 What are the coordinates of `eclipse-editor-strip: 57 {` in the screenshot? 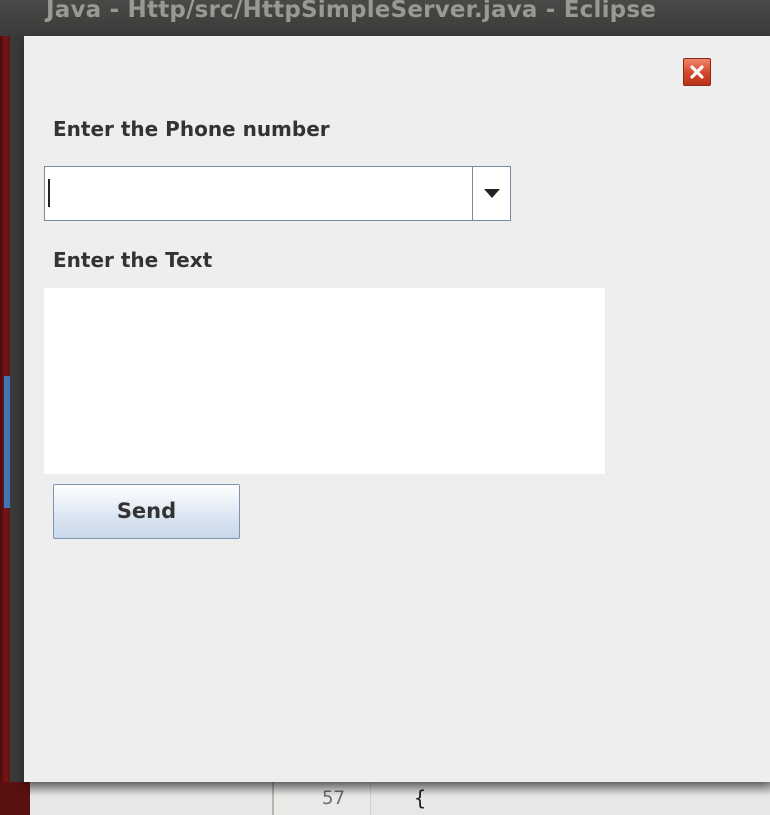 It's located at (385, 798).